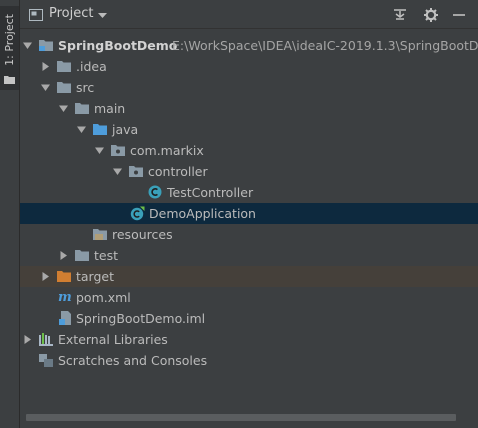 The width and height of the screenshot is (478, 428). Describe the element at coordinates (65, 318) in the screenshot. I see `iml-file-icon` at that location.